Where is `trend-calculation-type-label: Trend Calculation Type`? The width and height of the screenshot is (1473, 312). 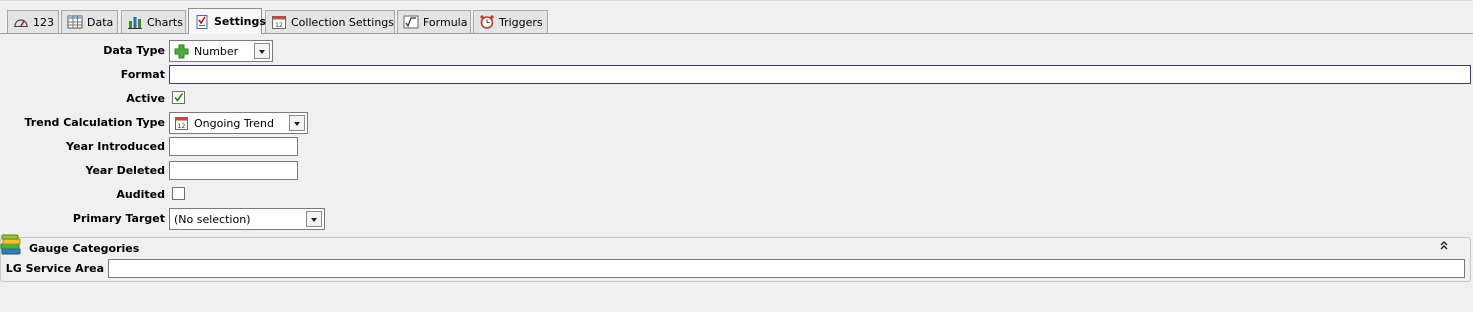 trend-calculation-type-label: Trend Calculation Type is located at coordinates (94, 122).